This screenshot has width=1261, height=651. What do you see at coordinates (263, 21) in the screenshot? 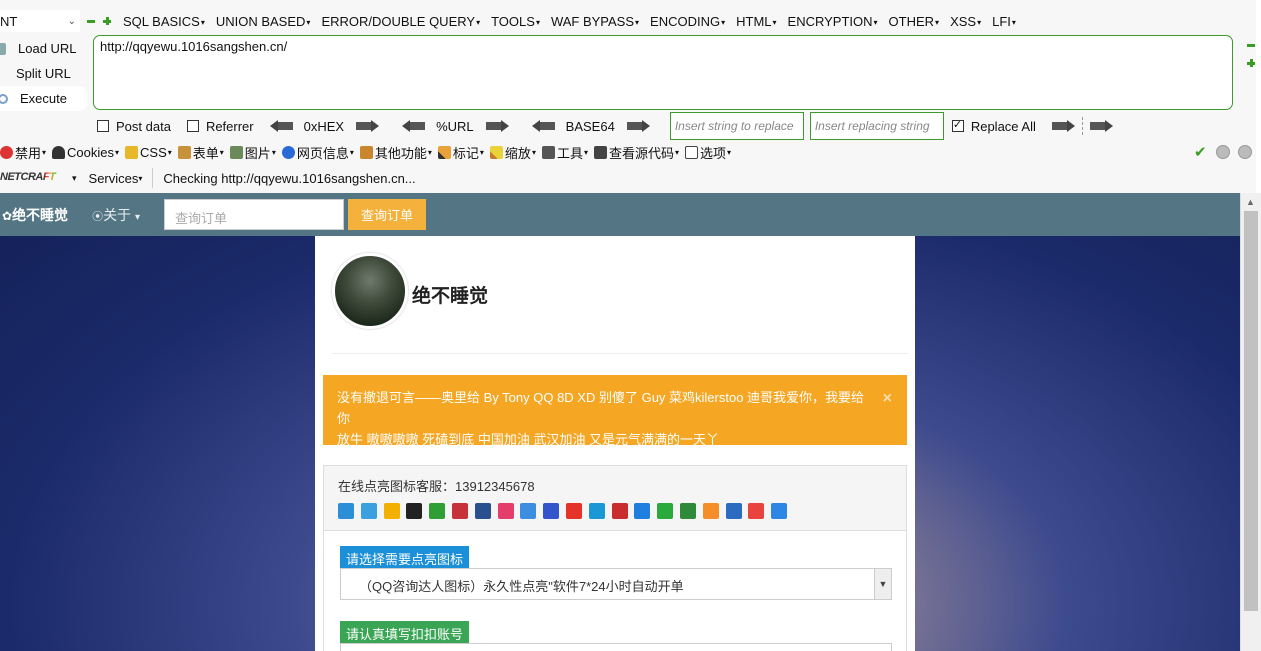
I see `menu-union-based: UNION BASED` at bounding box center [263, 21].